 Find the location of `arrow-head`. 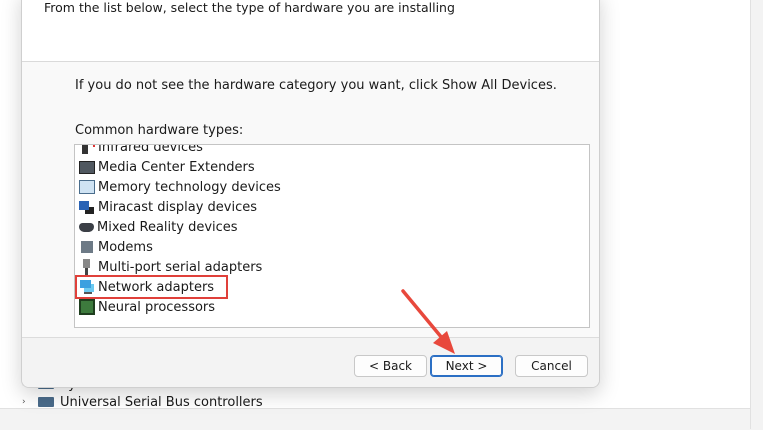

arrow-head is located at coordinates (444, 342).